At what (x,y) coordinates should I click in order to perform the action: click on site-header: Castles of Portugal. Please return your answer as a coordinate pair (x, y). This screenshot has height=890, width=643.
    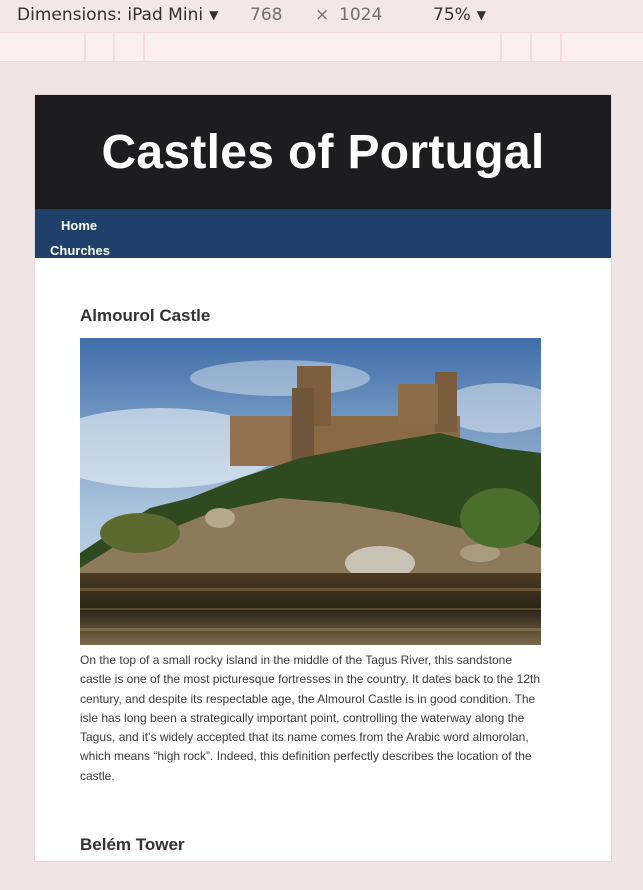
    Looking at the image, I should click on (323, 152).